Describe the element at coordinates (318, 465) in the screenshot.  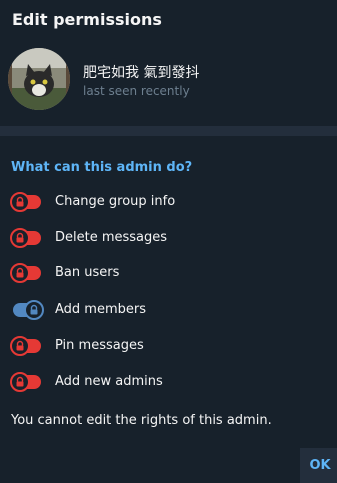
I see `ok-button: OK` at that location.